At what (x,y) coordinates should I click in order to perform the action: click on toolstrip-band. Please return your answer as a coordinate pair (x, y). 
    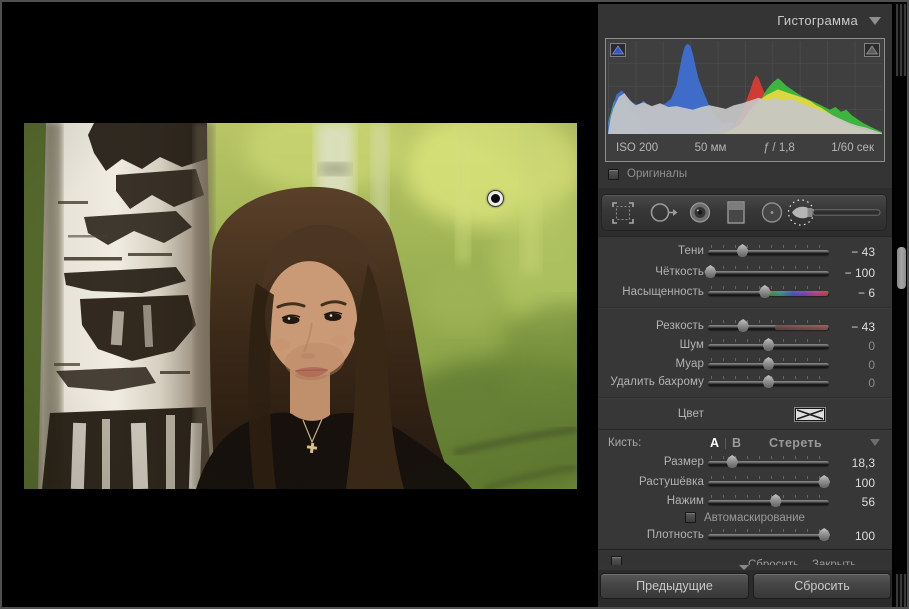
    Looking at the image, I should click on (745, 212).